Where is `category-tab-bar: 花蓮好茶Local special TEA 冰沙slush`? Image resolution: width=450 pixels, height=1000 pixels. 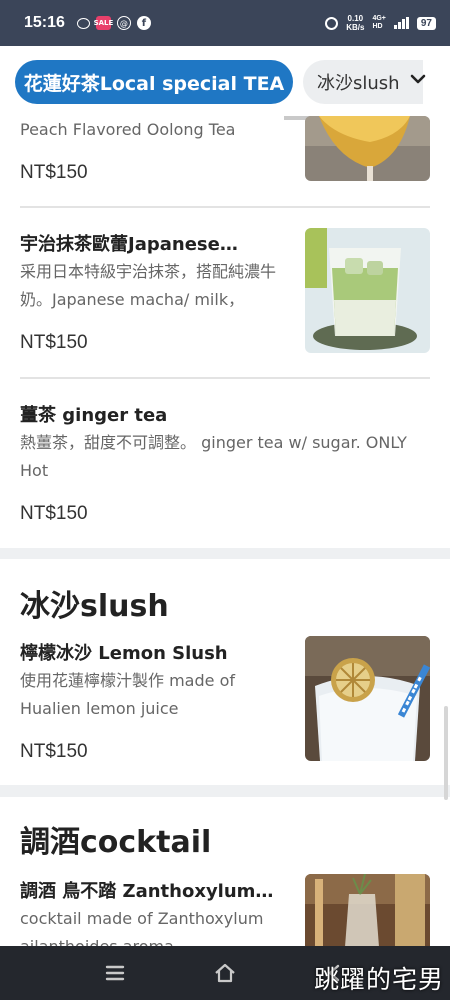
category-tab-bar: 花蓮好茶Local special TEA 冰沙slush is located at coordinates (225, 83).